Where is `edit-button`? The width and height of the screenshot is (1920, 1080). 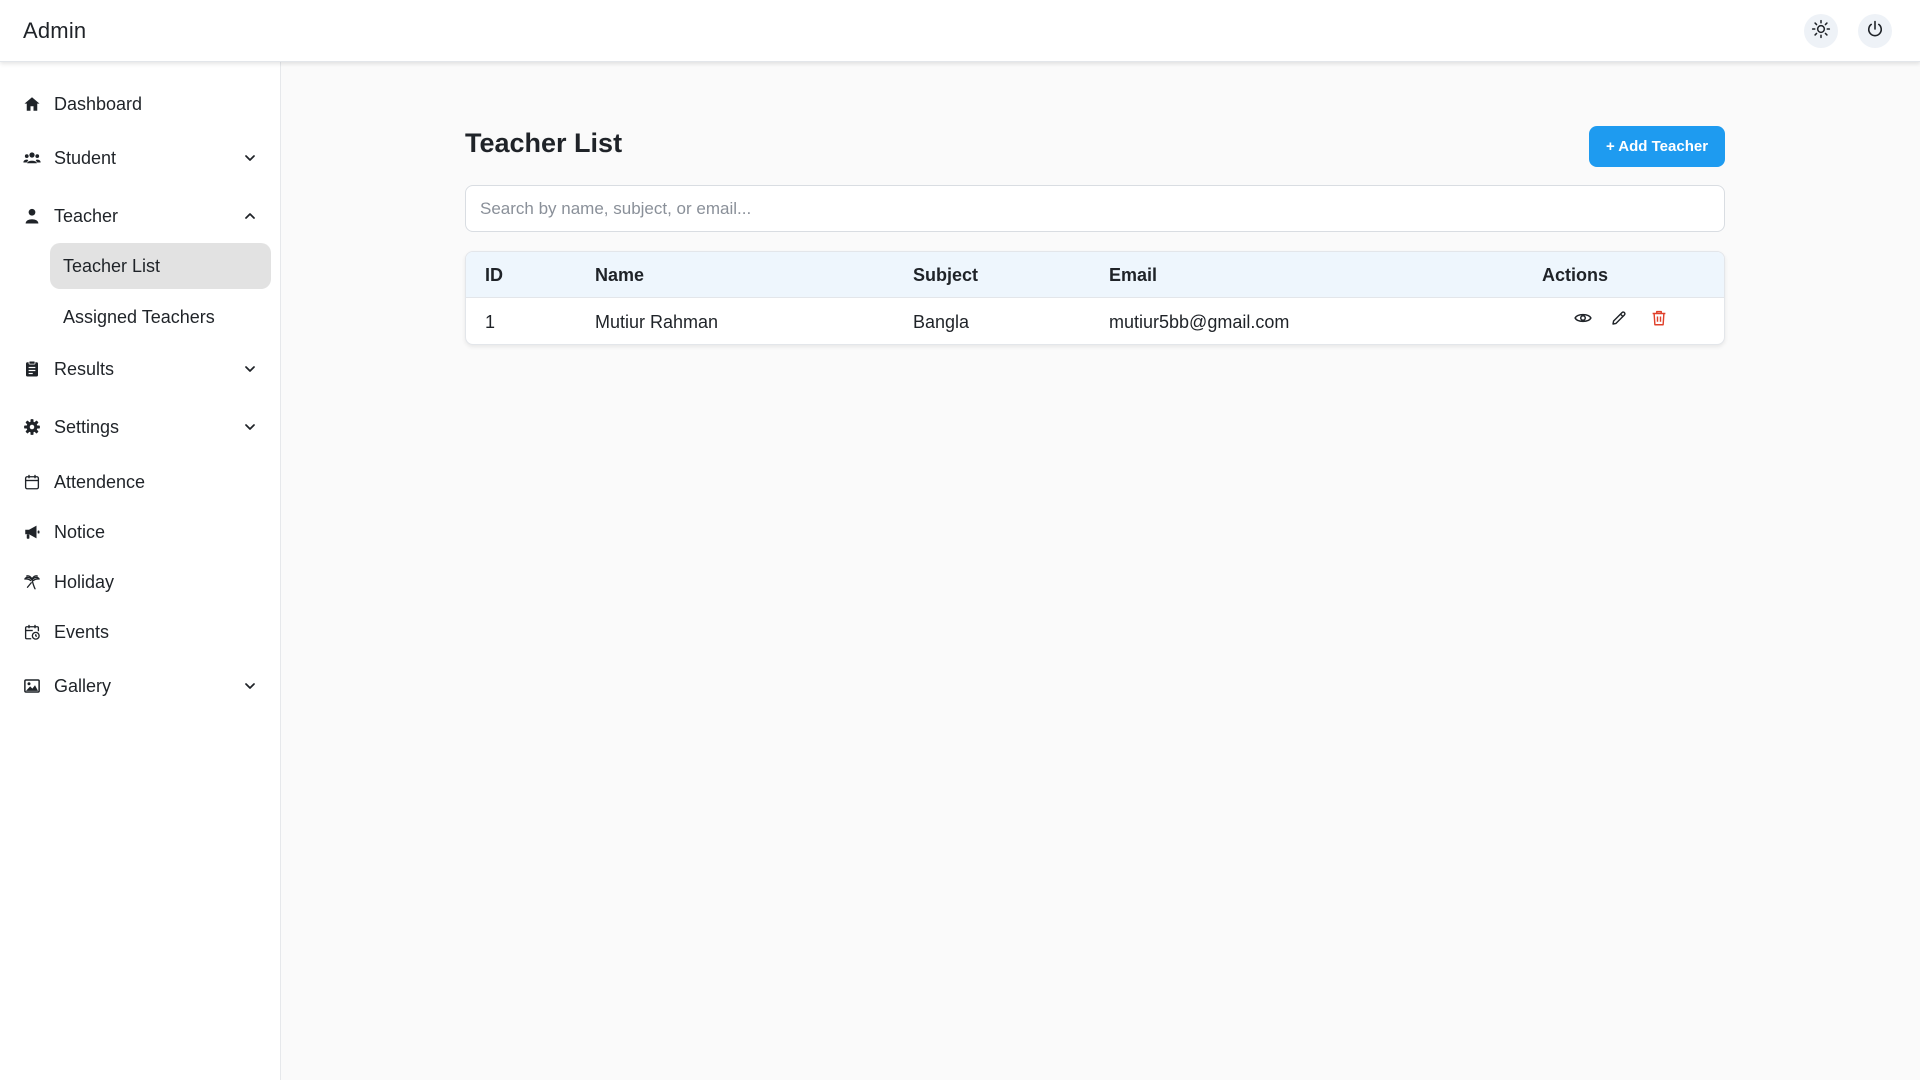
edit-button is located at coordinates (1619, 320).